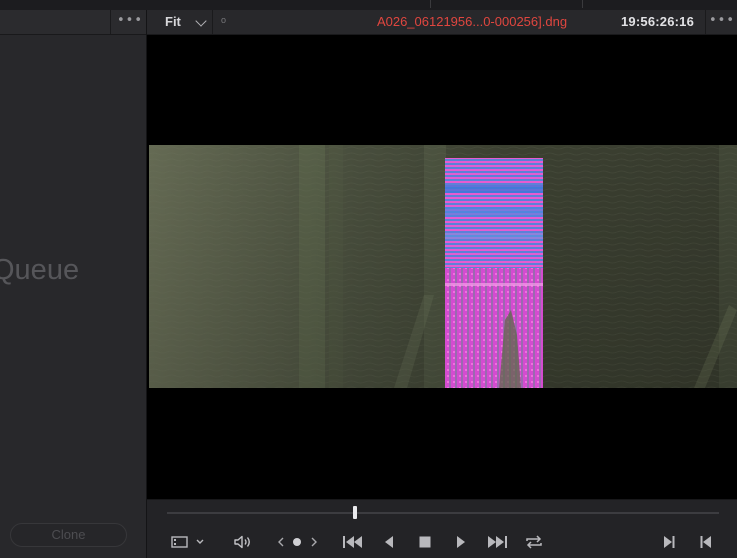 This screenshot has width=737, height=558. Describe the element at coordinates (425, 542) in the screenshot. I see `stop-icon` at that location.